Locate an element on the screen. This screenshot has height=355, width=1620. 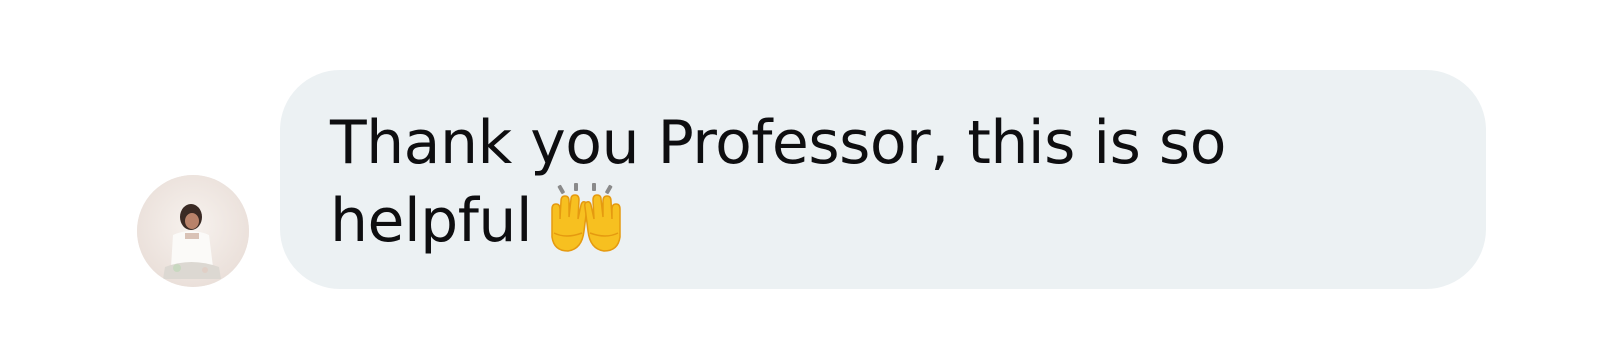
message-line-1: Thank you Professor, this is so is located at coordinates (778, 143).